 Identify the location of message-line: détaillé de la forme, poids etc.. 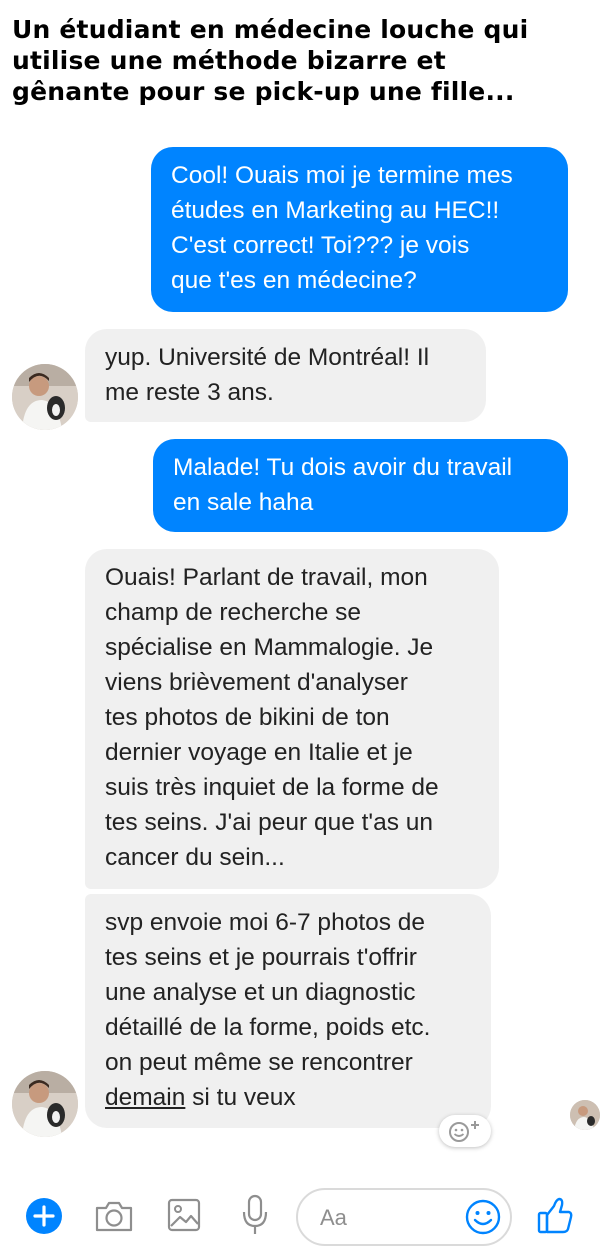
(268, 1027).